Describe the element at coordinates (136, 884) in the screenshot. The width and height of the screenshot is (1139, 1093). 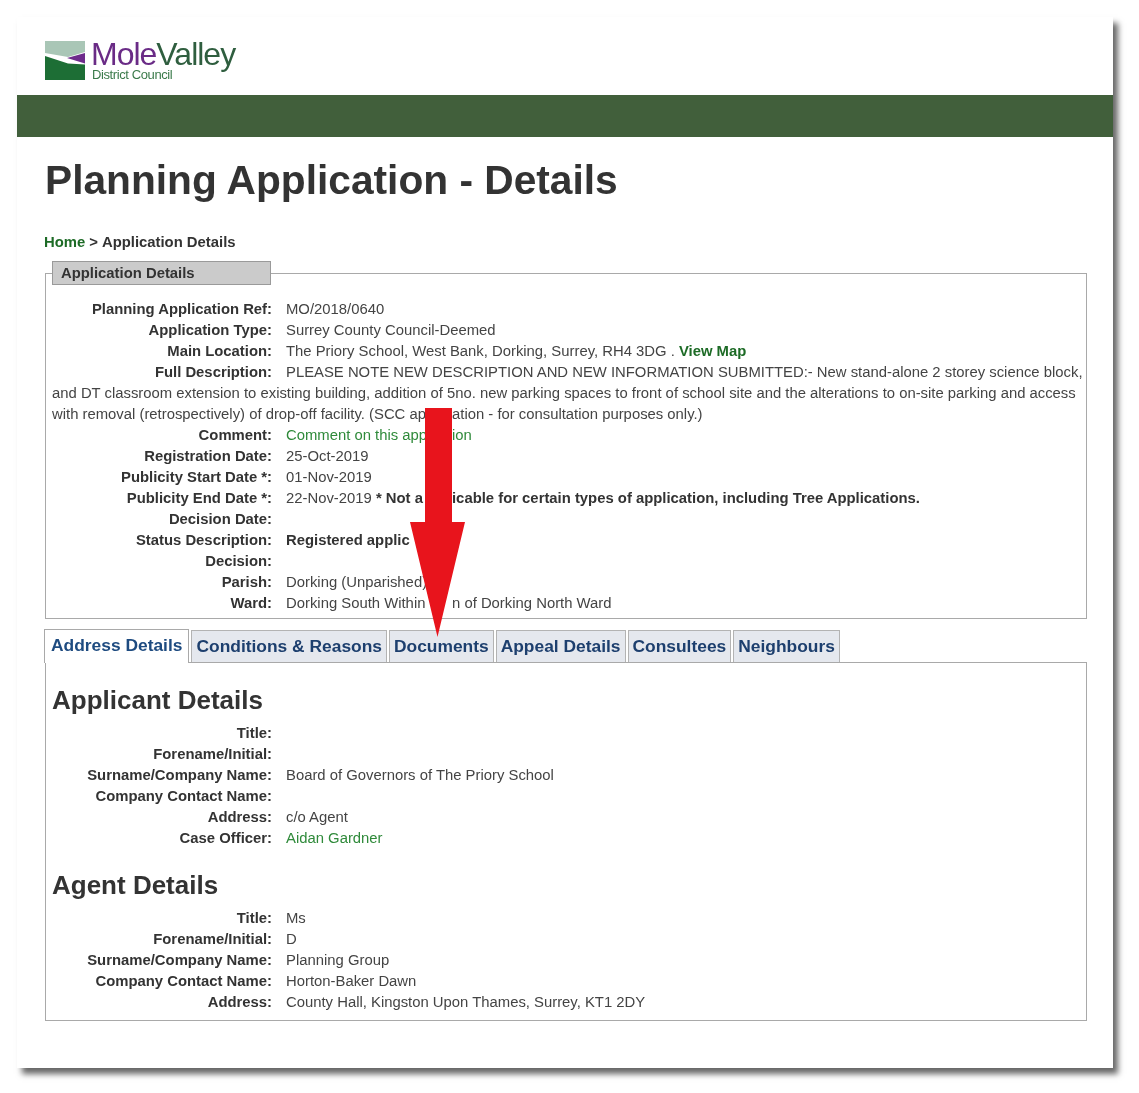
I see `section-heading: Agent Details` at that location.